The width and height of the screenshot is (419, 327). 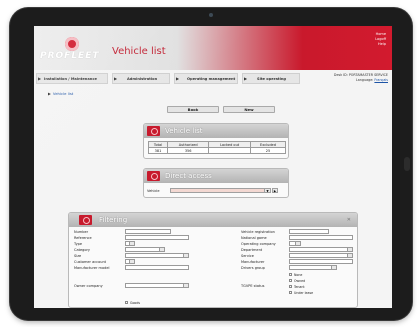 I want to click on home-button, so click(x=407, y=164).